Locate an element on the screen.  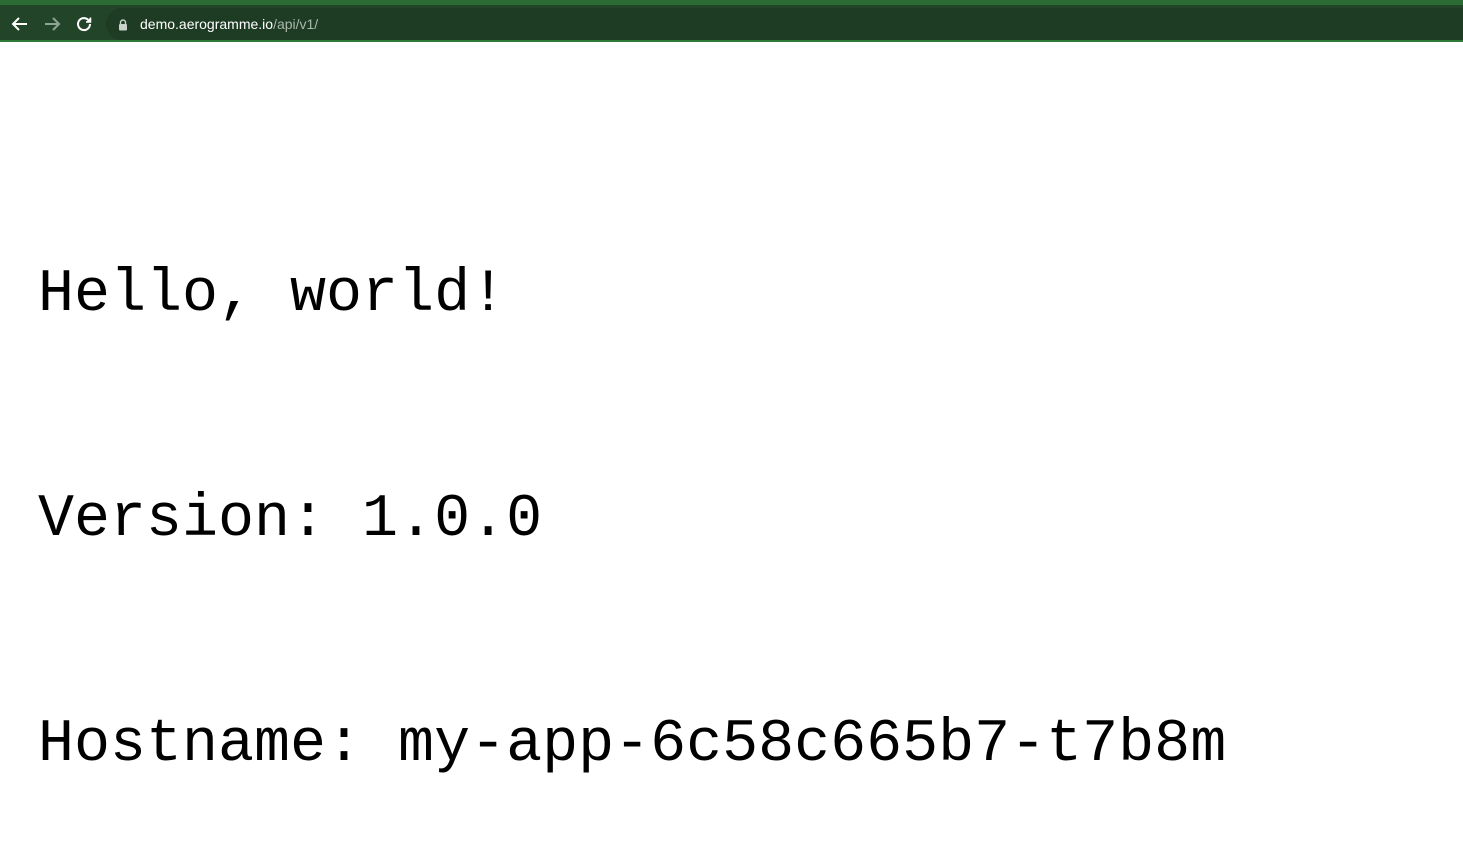
address-bar: demo.aerogramme.io/api/v1/ is located at coordinates (784, 24).